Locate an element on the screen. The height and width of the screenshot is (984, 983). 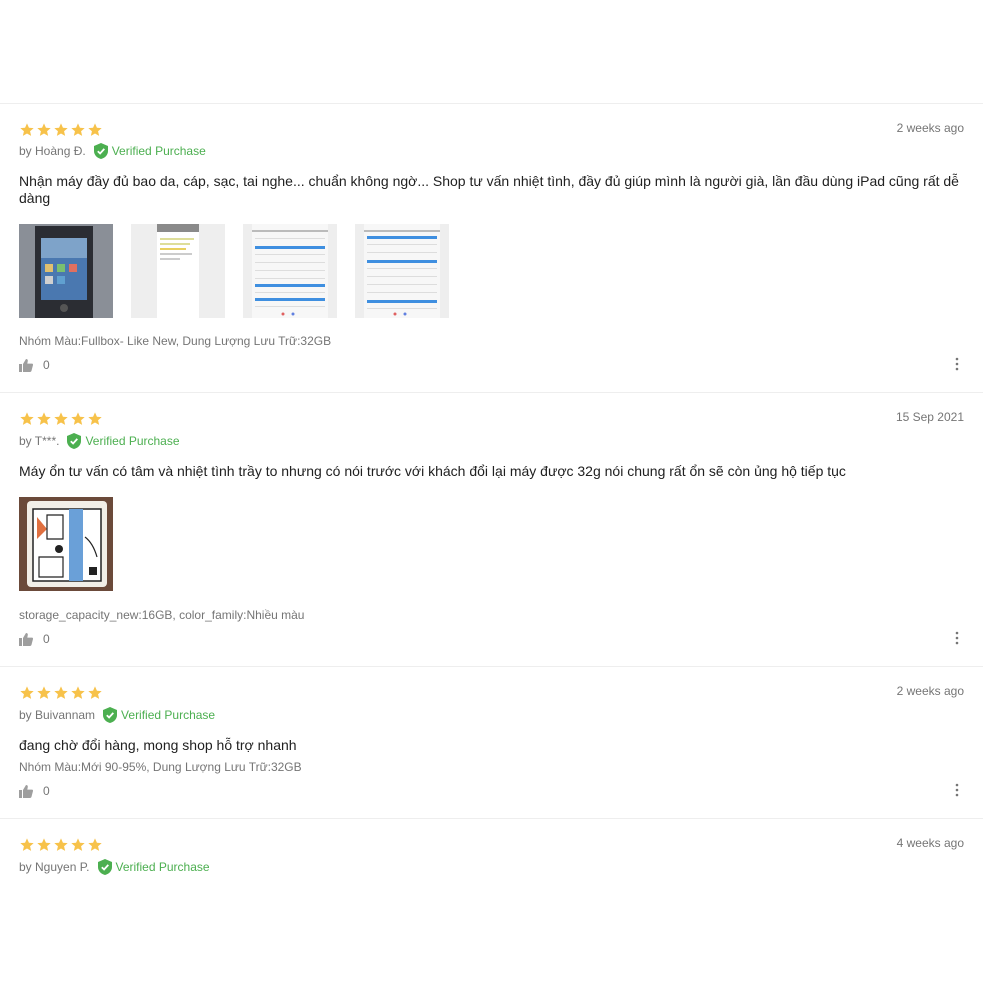
review-author: by T***. is located at coordinates (39, 441).